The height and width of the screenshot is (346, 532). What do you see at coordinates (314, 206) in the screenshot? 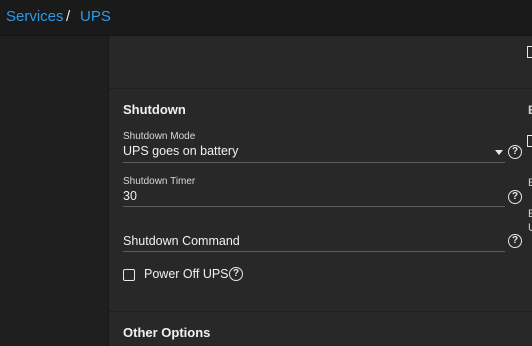
I see `shutdown-timer-underline` at bounding box center [314, 206].